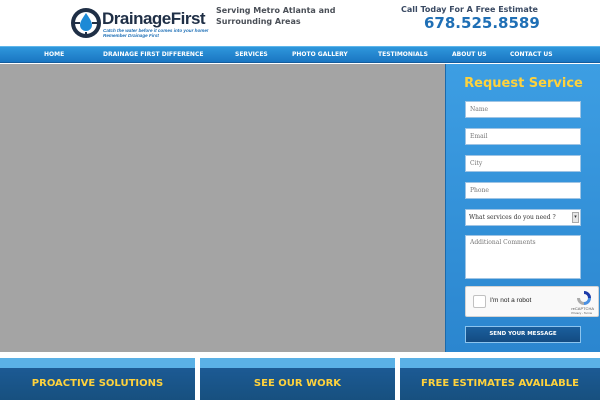  I want to click on nav-about-us: ABOUT US, so click(469, 55).